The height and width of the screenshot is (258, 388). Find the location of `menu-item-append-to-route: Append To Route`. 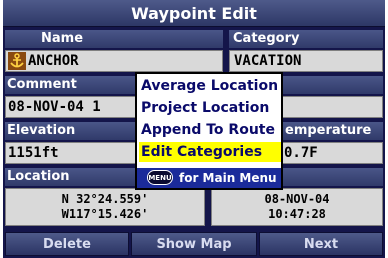

menu-item-append-to-route: Append To Route is located at coordinates (210, 130).